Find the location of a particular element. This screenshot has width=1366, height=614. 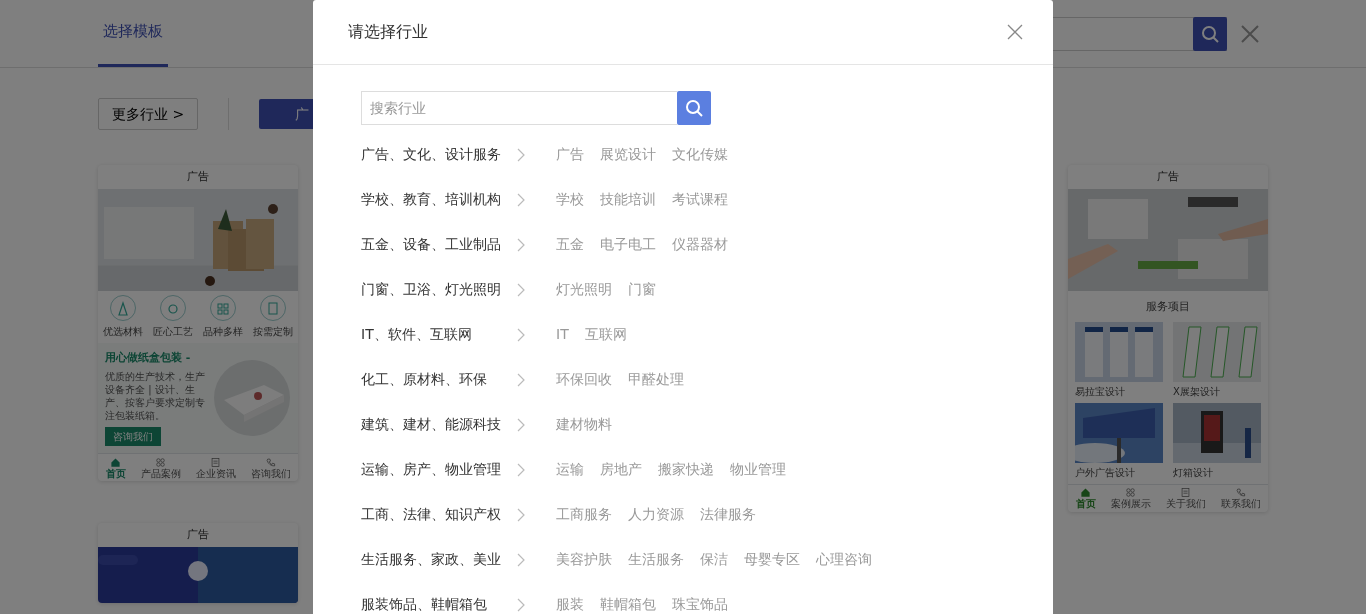

industry-tag: 物业管理 is located at coordinates (758, 469).